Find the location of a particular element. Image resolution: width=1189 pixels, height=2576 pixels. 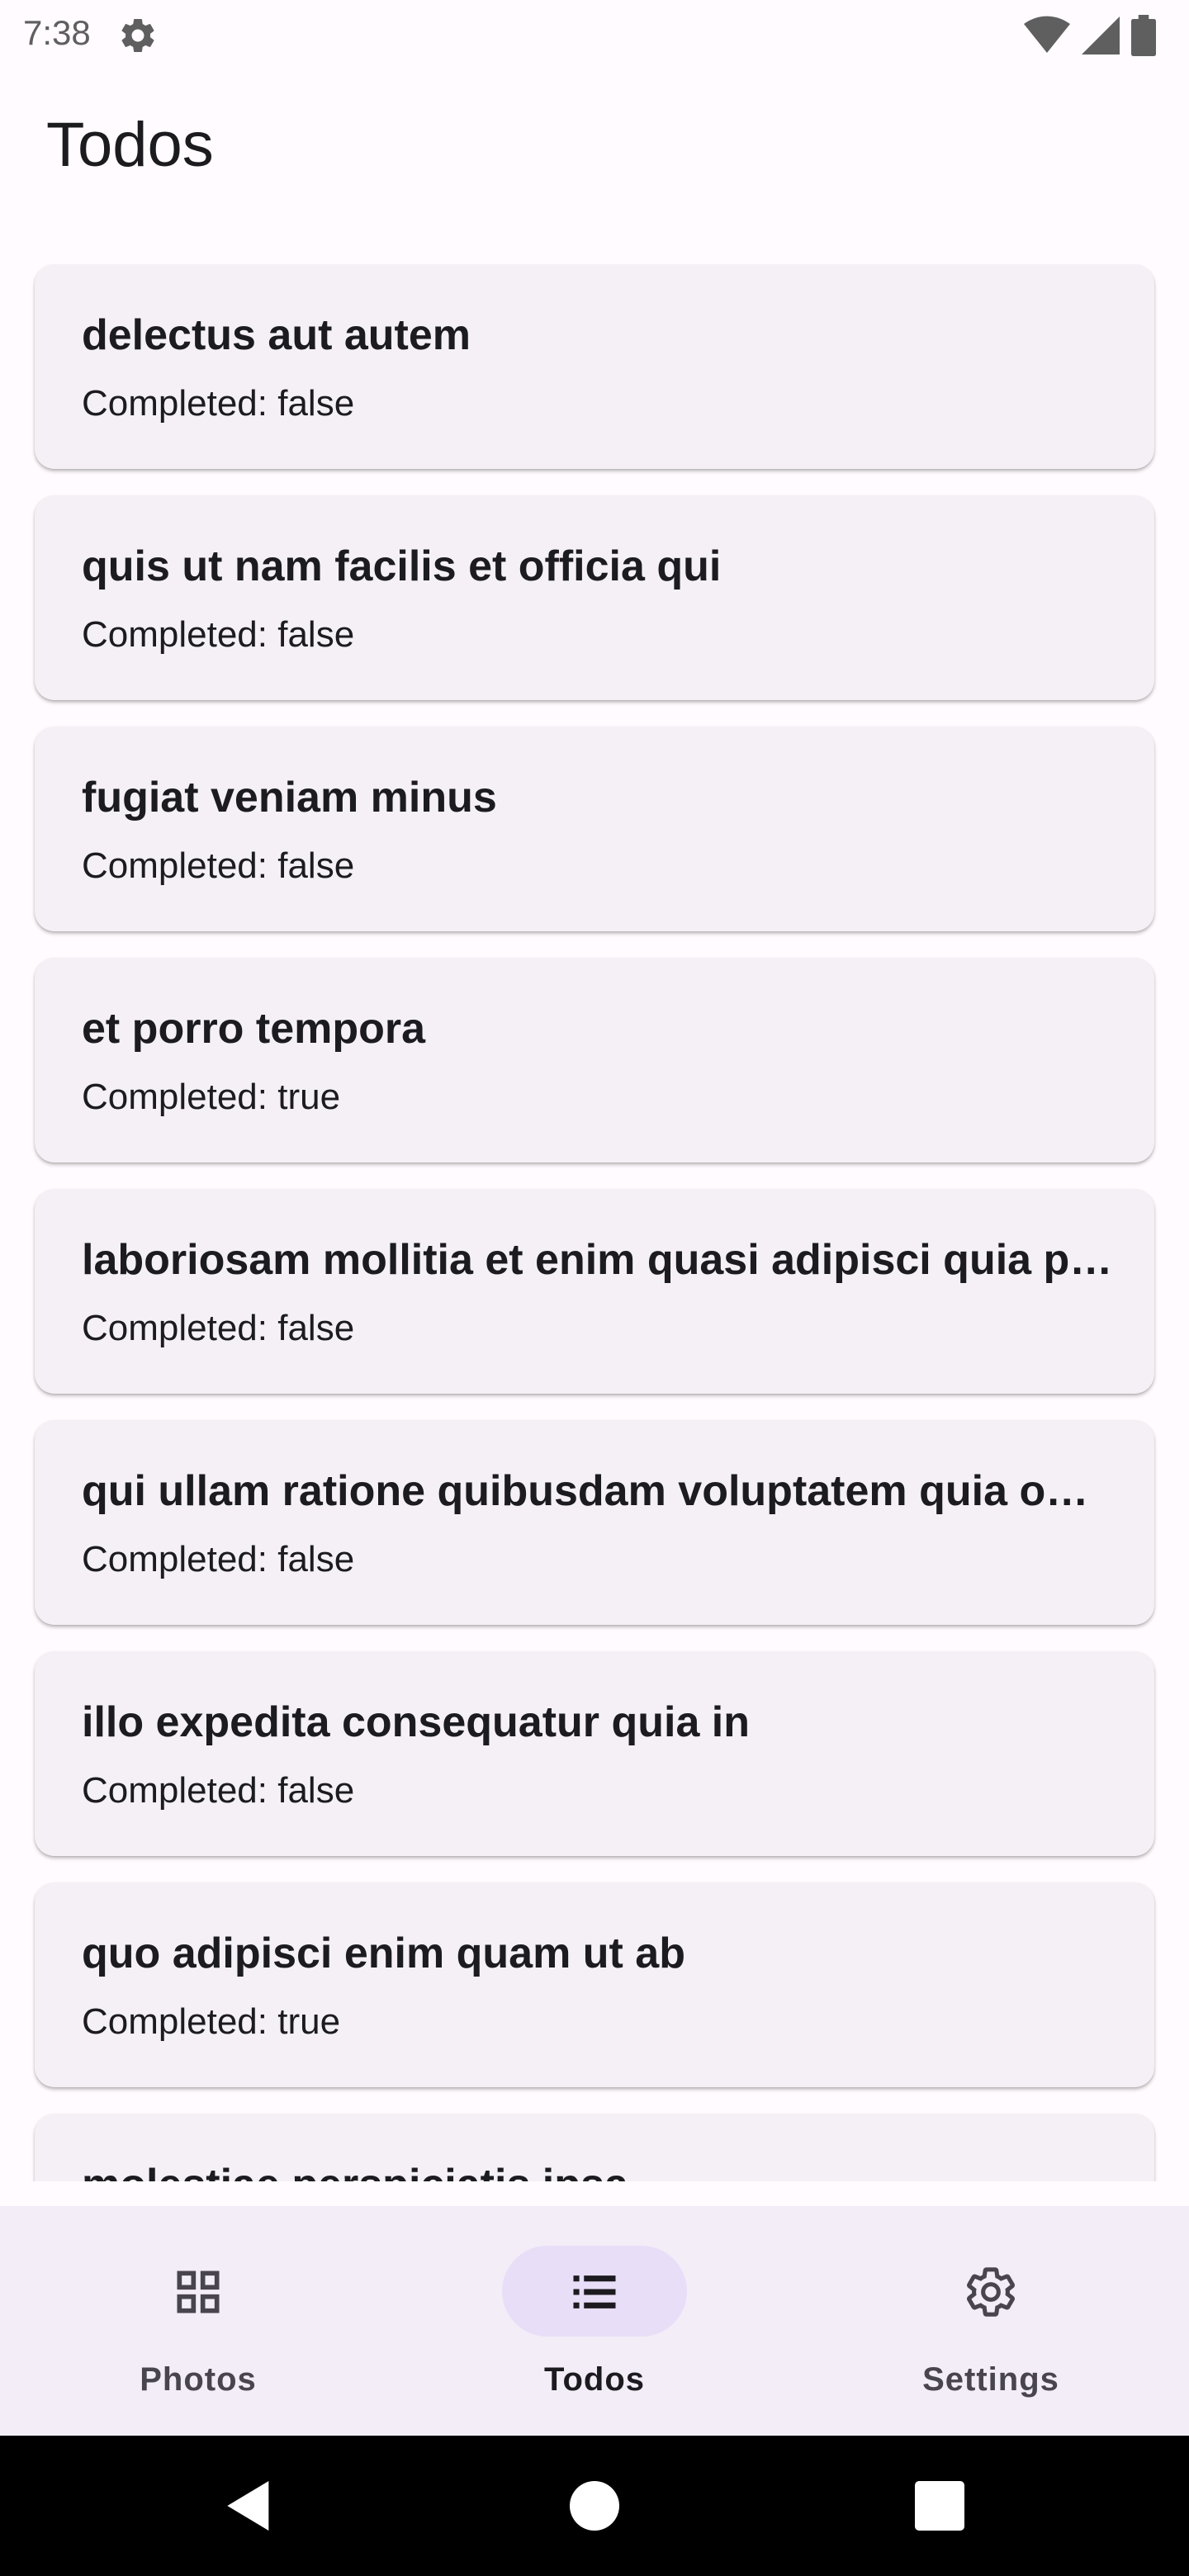

nav-item-todos: Todos is located at coordinates (594, 2321).